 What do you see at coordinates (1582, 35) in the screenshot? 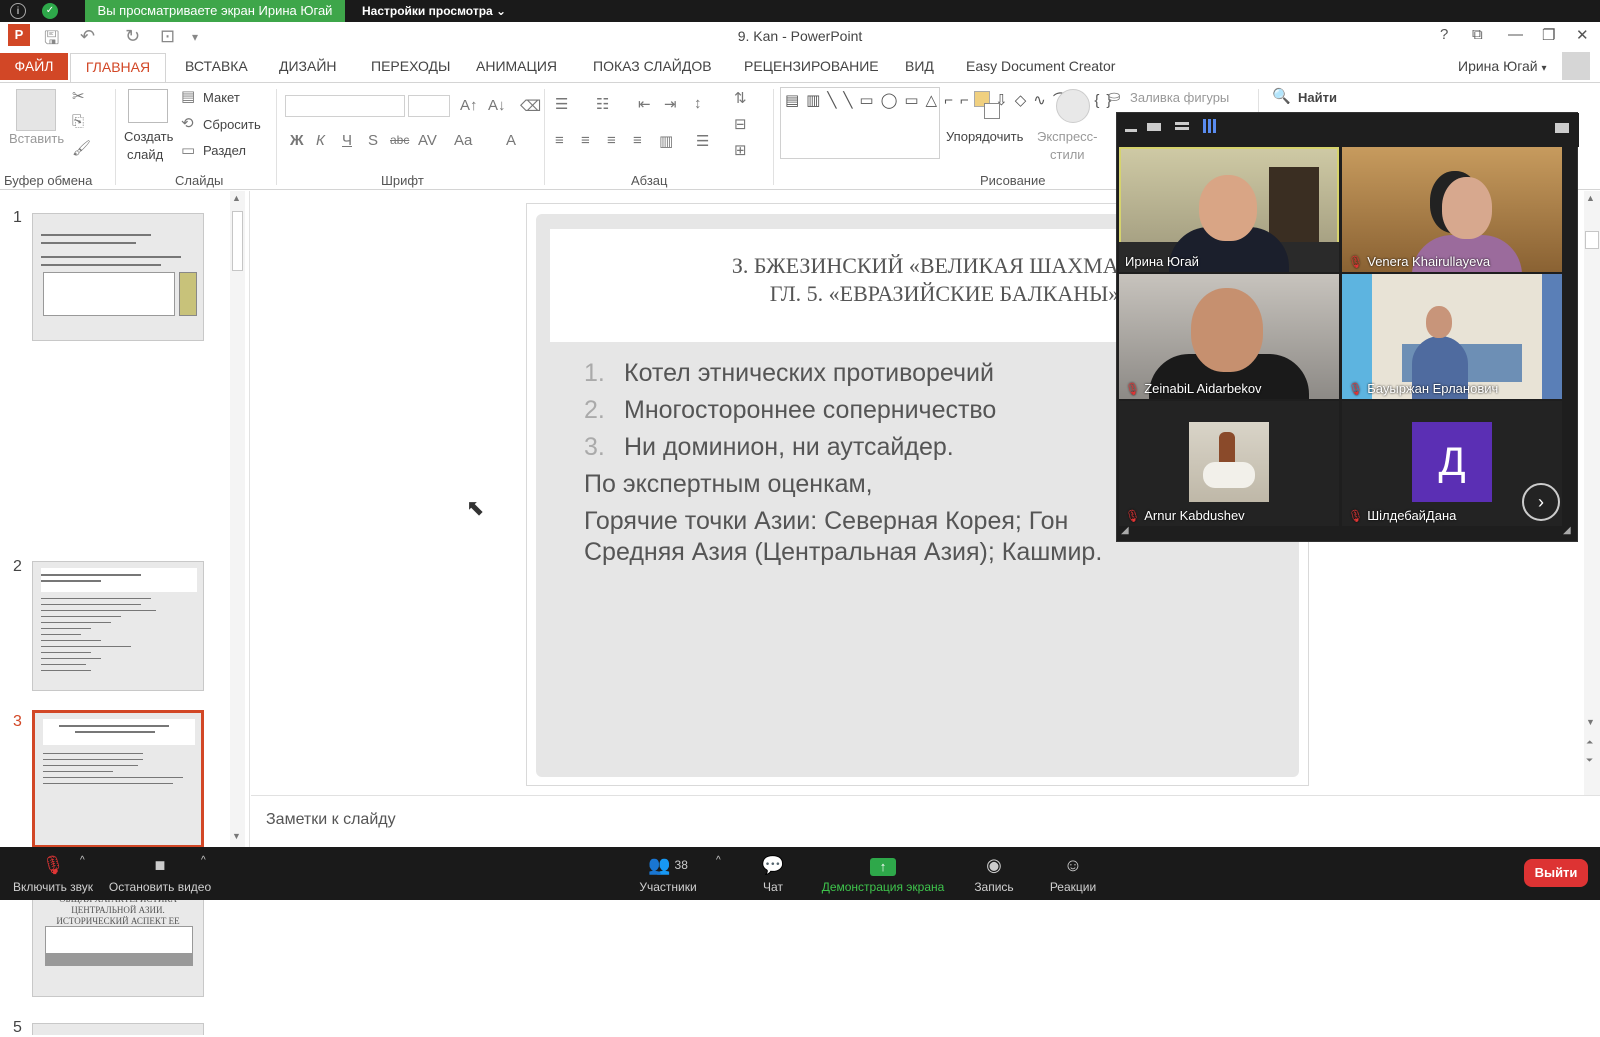
I see `close-icon: ✕` at bounding box center [1582, 35].